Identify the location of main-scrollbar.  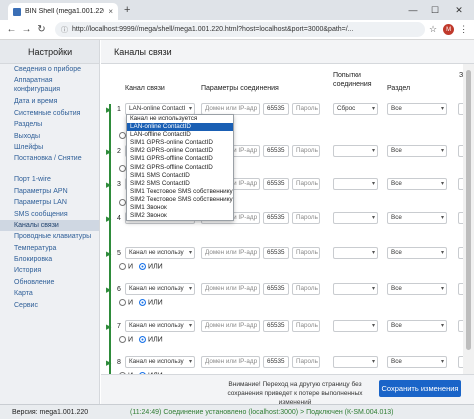
(468, 219).